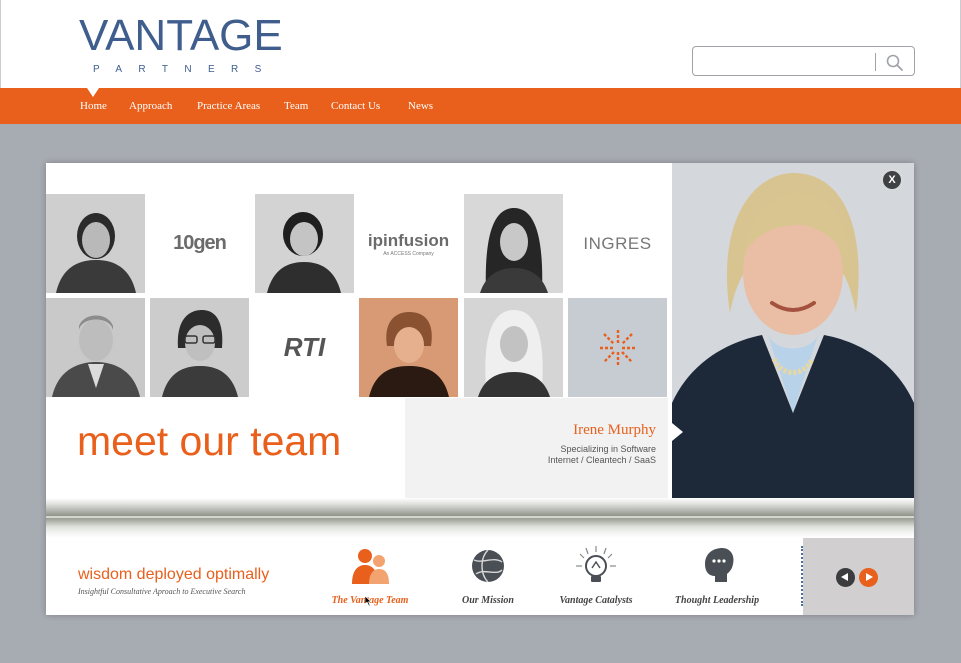  Describe the element at coordinates (608, 449) in the screenshot. I see `person-specialty: Specializing in Software` at that location.